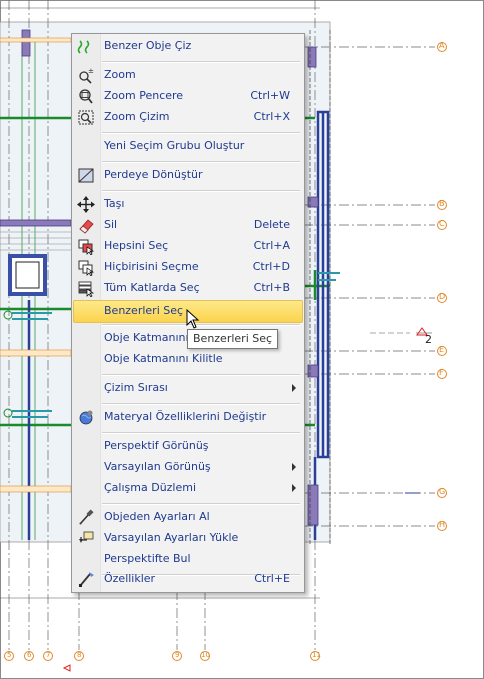 This screenshot has width=484, height=679. What do you see at coordinates (188, 117) in the screenshot?
I see `menu-item-zoom-drawing: Zoom Çizim Ctrl+X` at bounding box center [188, 117].